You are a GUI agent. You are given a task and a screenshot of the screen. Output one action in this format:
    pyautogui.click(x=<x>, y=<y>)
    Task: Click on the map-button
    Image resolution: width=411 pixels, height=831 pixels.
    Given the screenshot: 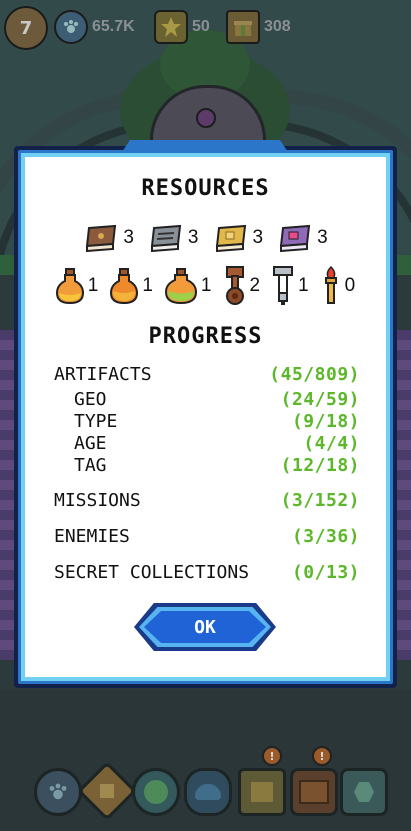 What is the action you would take?
    pyautogui.click(x=107, y=791)
    